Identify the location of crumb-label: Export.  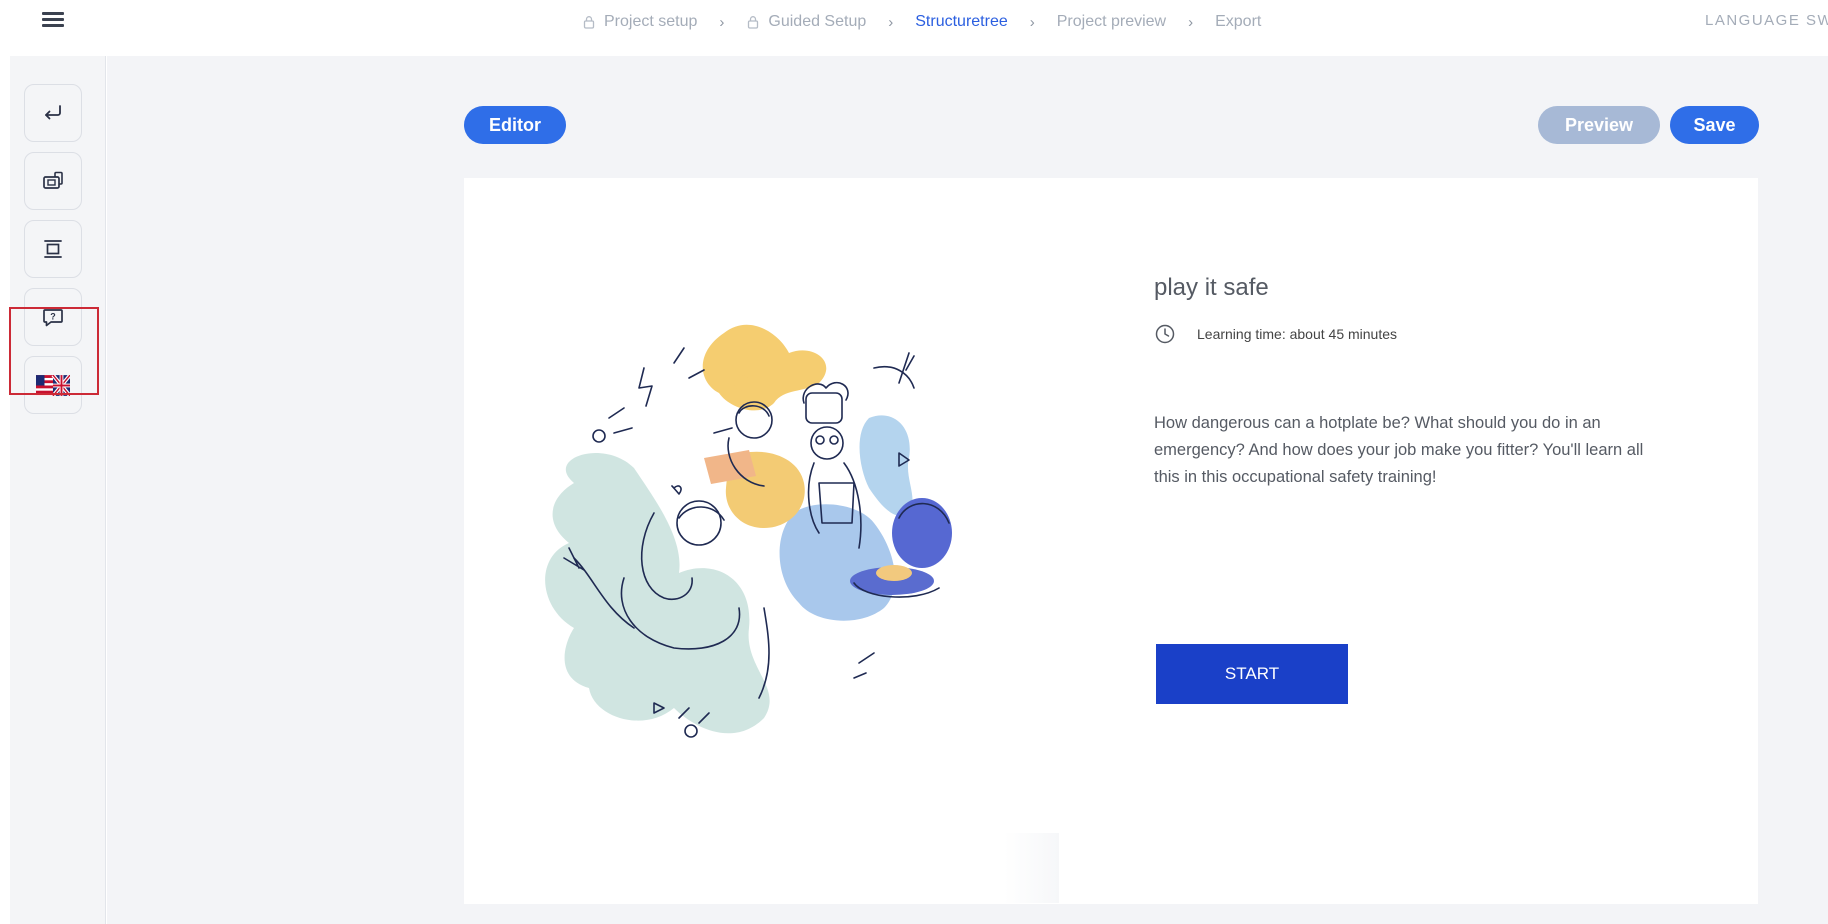
(1238, 21).